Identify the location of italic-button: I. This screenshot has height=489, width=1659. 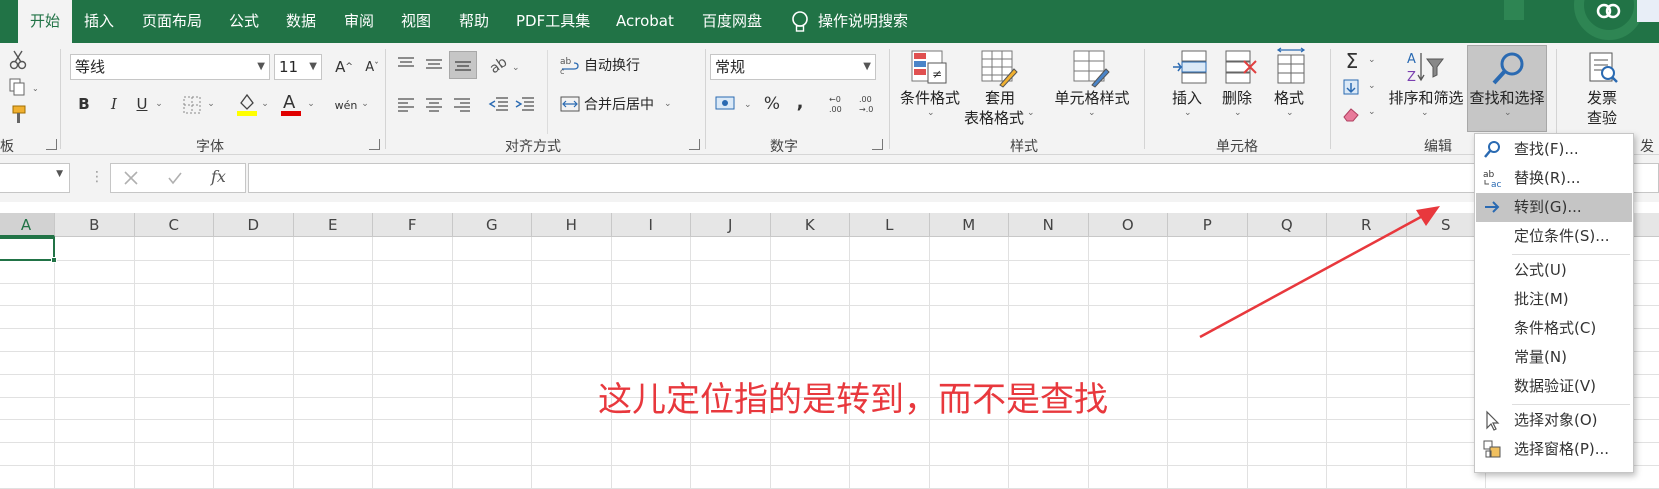
(114, 104).